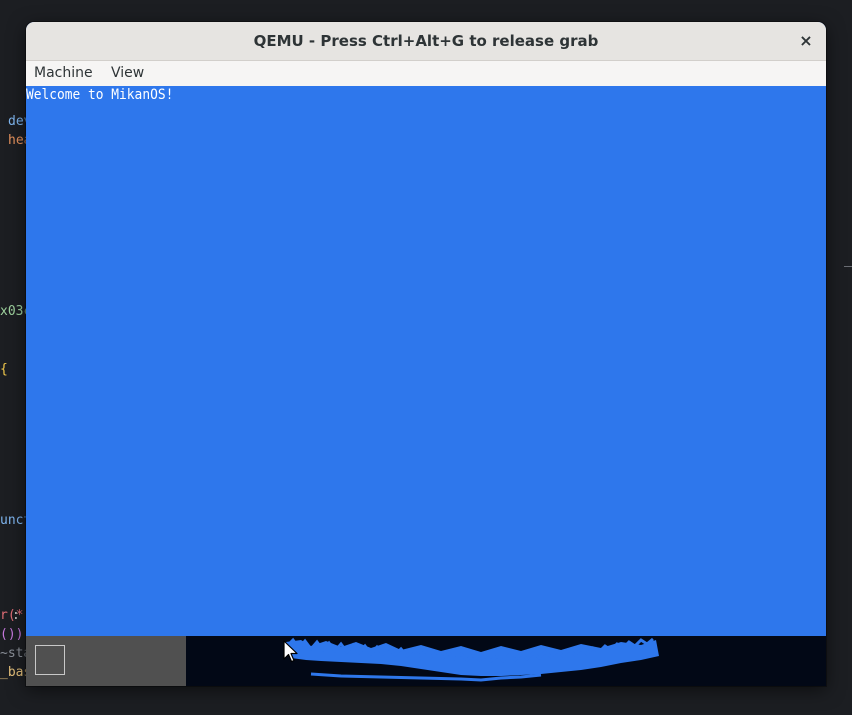 This screenshot has height=715, width=852. Describe the element at coordinates (472, 659) in the screenshot. I see `scribble-drawing` at that location.